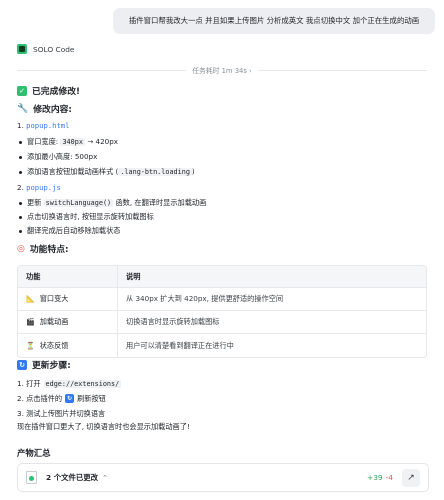 The width and height of the screenshot is (444, 500). Describe the element at coordinates (61, 413) in the screenshot. I see `list-item: 3. 测试上传图片并切换语言` at that location.